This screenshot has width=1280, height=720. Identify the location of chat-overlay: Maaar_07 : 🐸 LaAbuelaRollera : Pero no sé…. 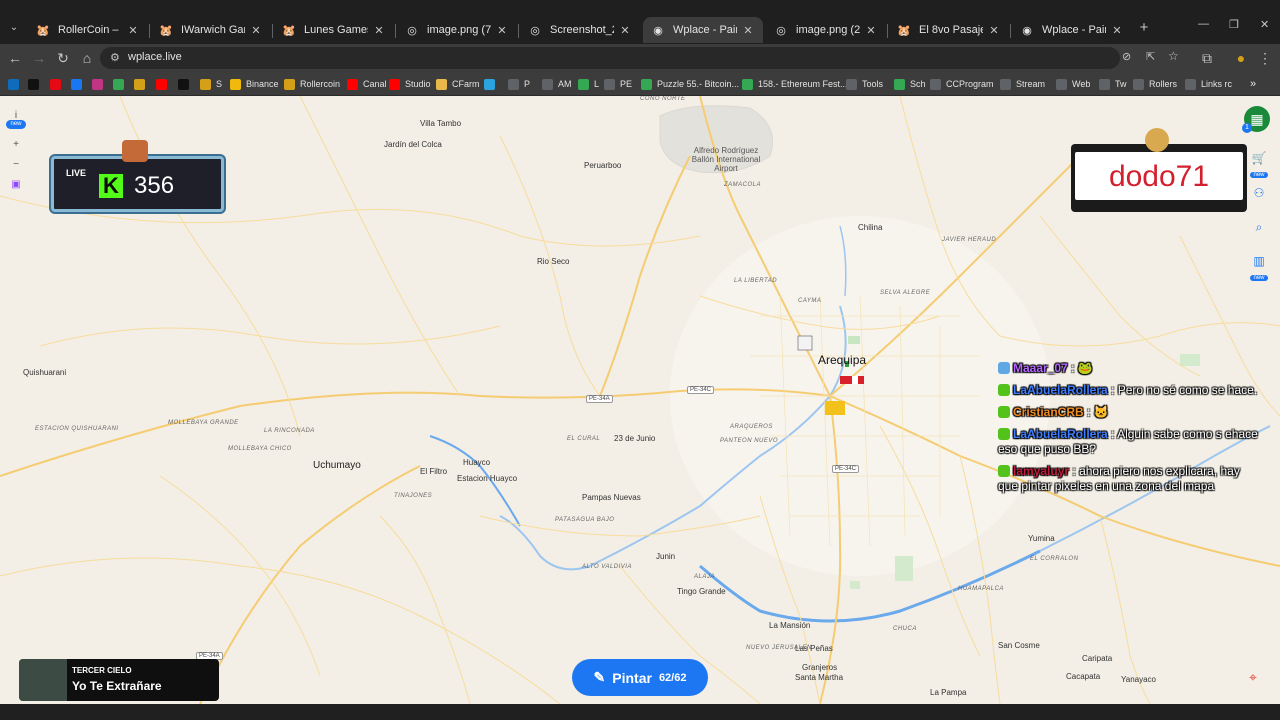
(1128, 431).